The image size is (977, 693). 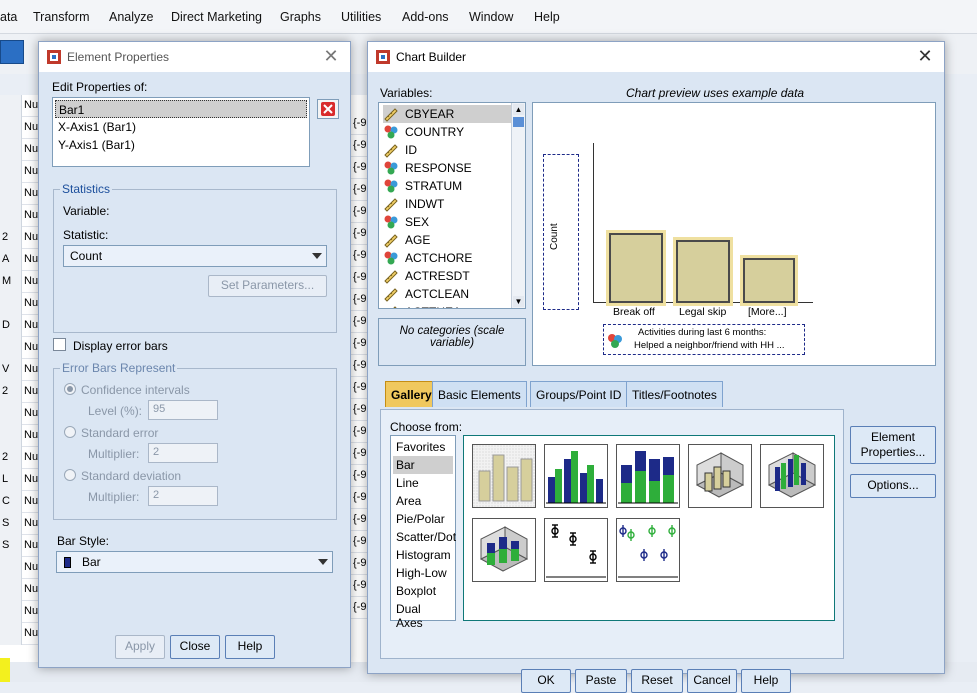 I want to click on tab-basic-elements: Basic Elements, so click(x=479, y=394).